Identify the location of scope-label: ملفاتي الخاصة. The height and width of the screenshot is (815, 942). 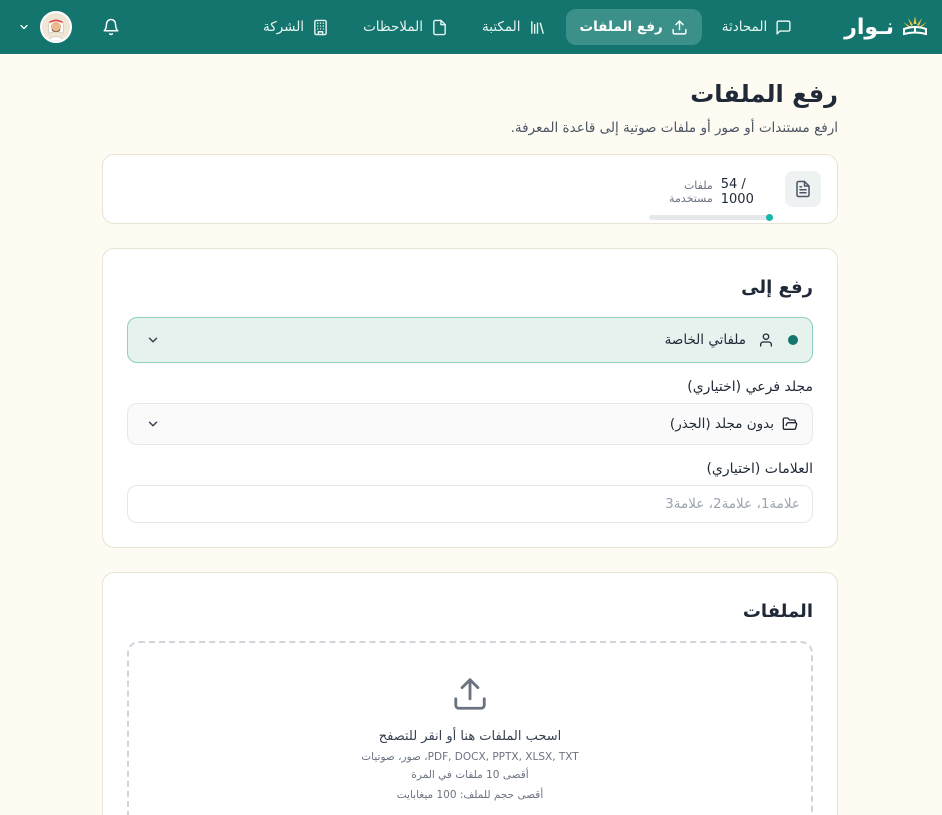
(705, 340).